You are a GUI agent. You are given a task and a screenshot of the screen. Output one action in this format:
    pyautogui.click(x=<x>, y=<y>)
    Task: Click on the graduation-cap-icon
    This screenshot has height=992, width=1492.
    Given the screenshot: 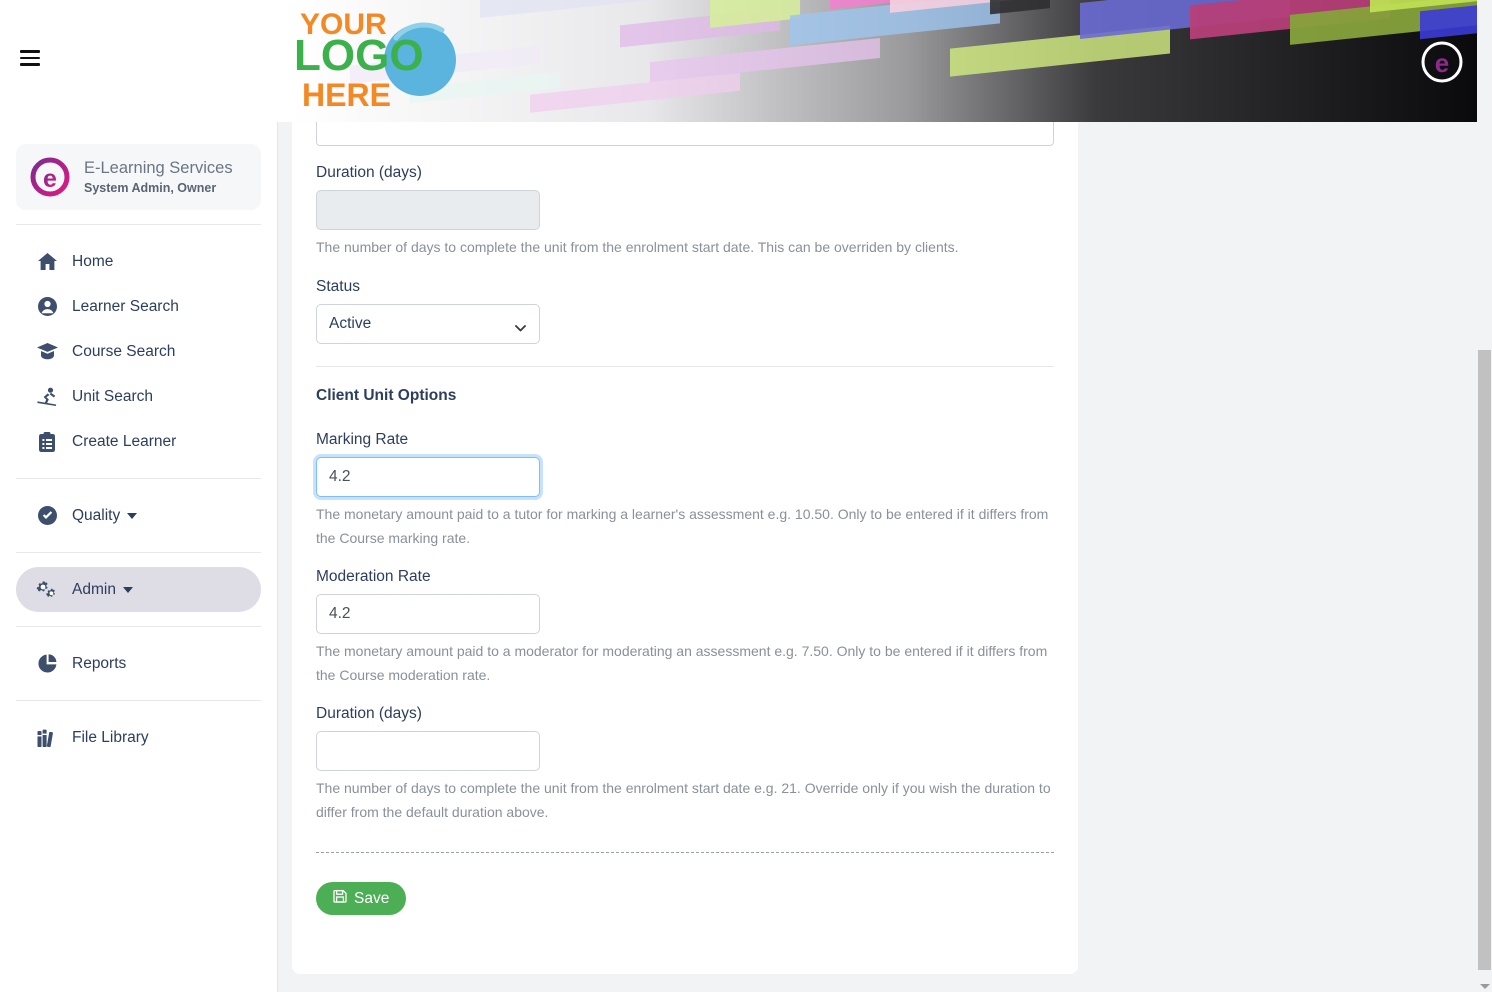 What is the action you would take?
    pyautogui.click(x=47, y=352)
    